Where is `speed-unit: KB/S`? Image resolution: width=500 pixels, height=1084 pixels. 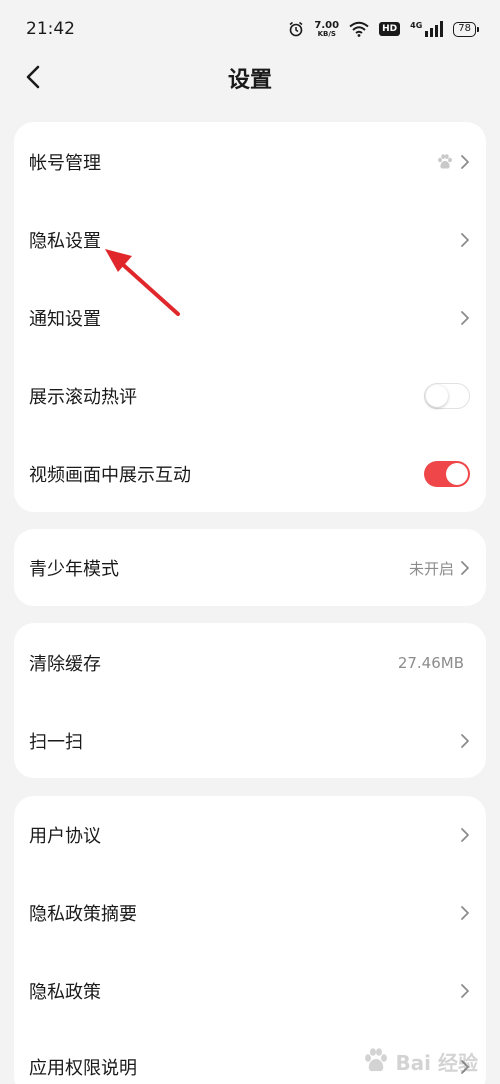
speed-unit: KB/S is located at coordinates (326, 33).